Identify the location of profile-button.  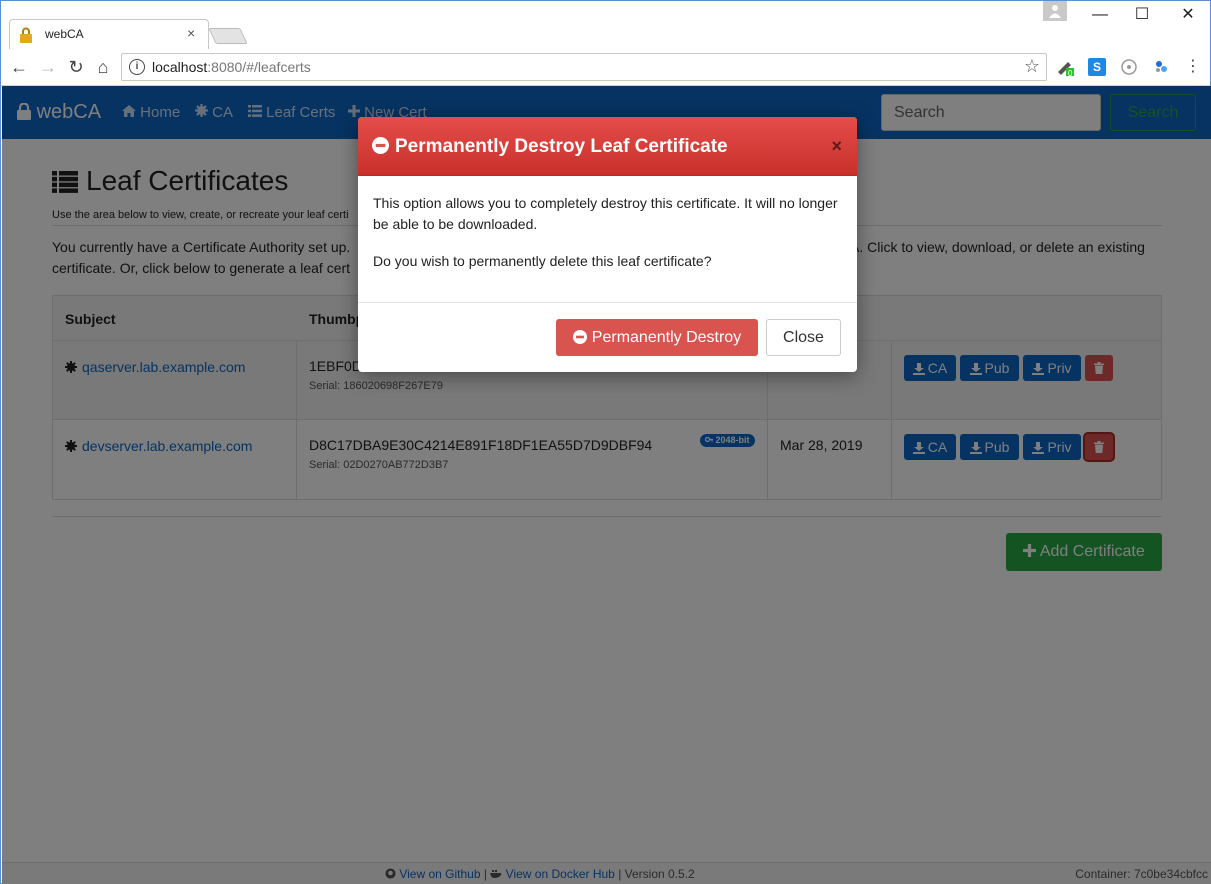
(1055, 11).